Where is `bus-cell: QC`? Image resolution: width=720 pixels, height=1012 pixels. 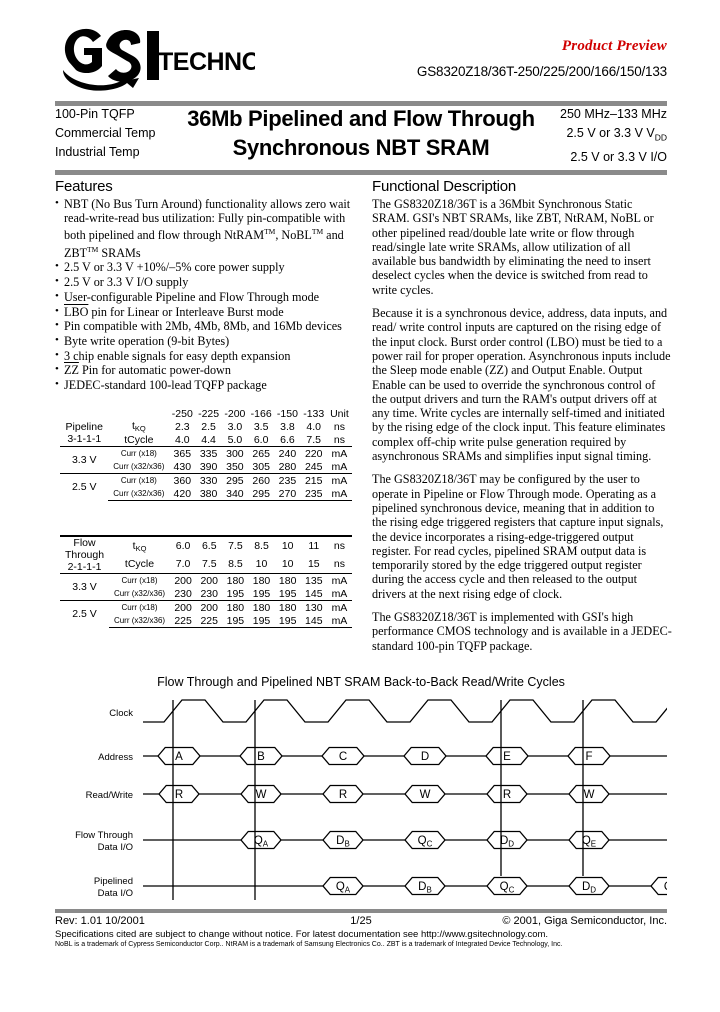
bus-cell: QC is located at coordinates (507, 886).